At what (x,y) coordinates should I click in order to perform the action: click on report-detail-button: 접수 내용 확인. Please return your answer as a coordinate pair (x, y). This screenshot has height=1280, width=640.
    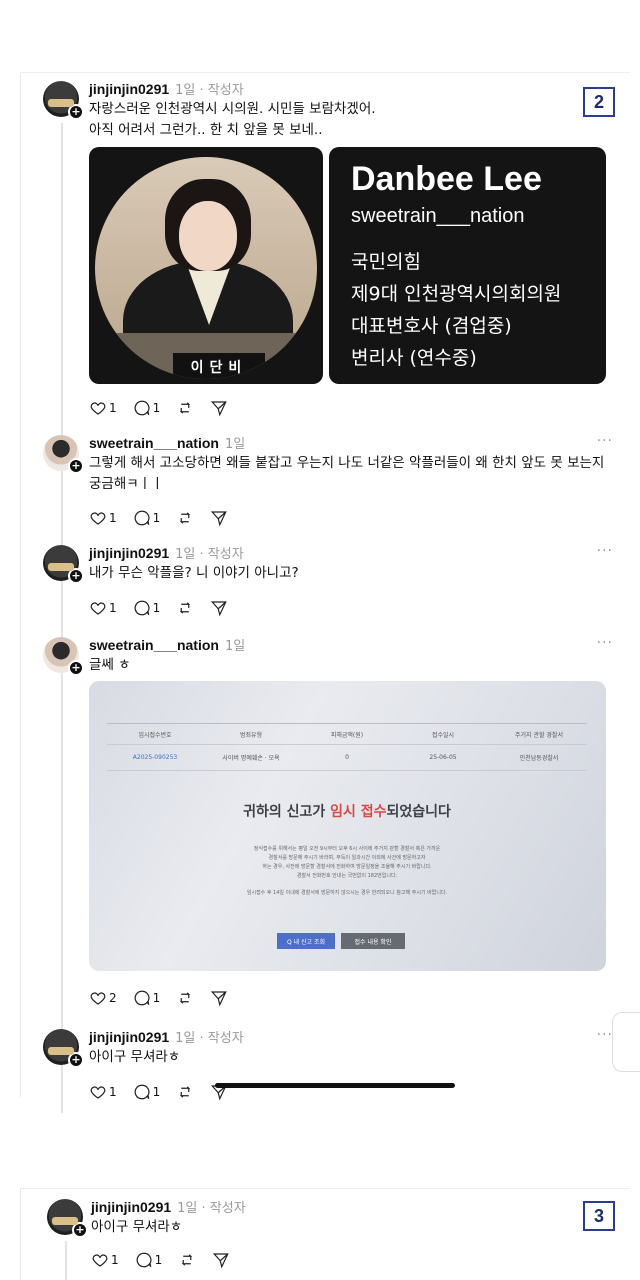
    Looking at the image, I should click on (373, 941).